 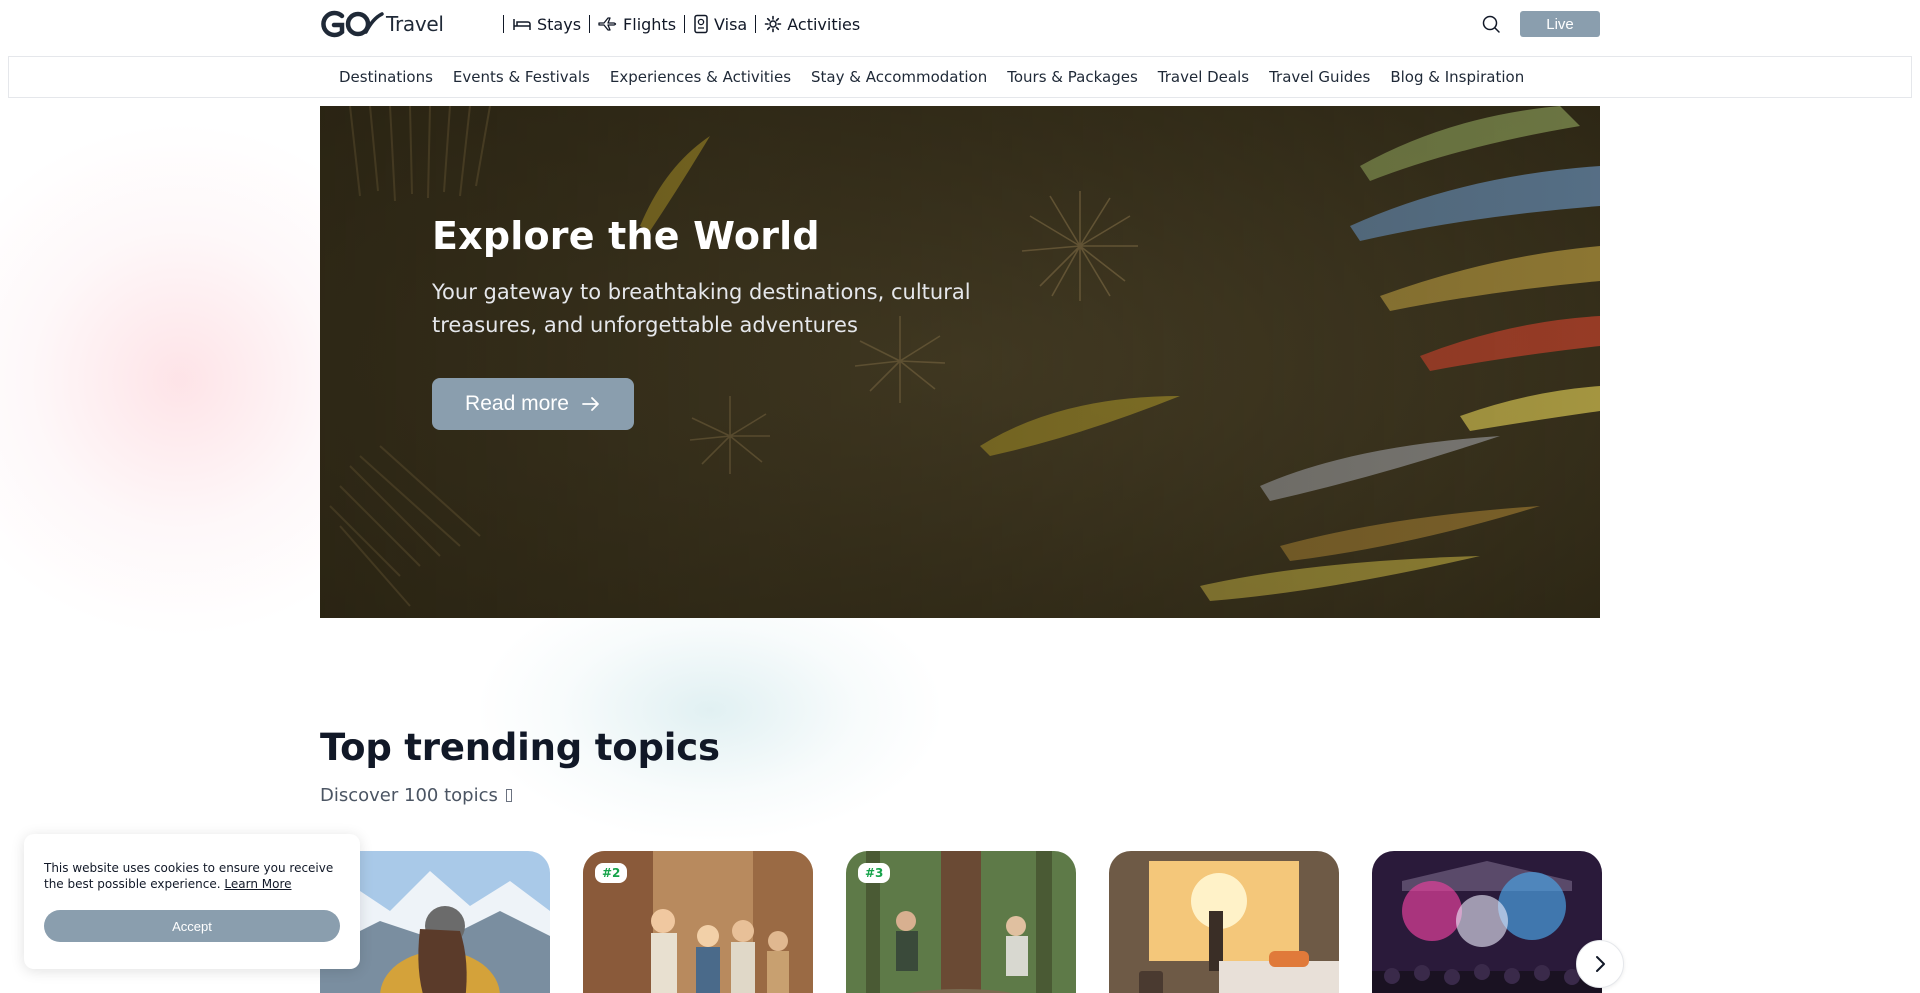 I want to click on category-experiences-activities: Experiences & Activities, so click(x=700, y=77).